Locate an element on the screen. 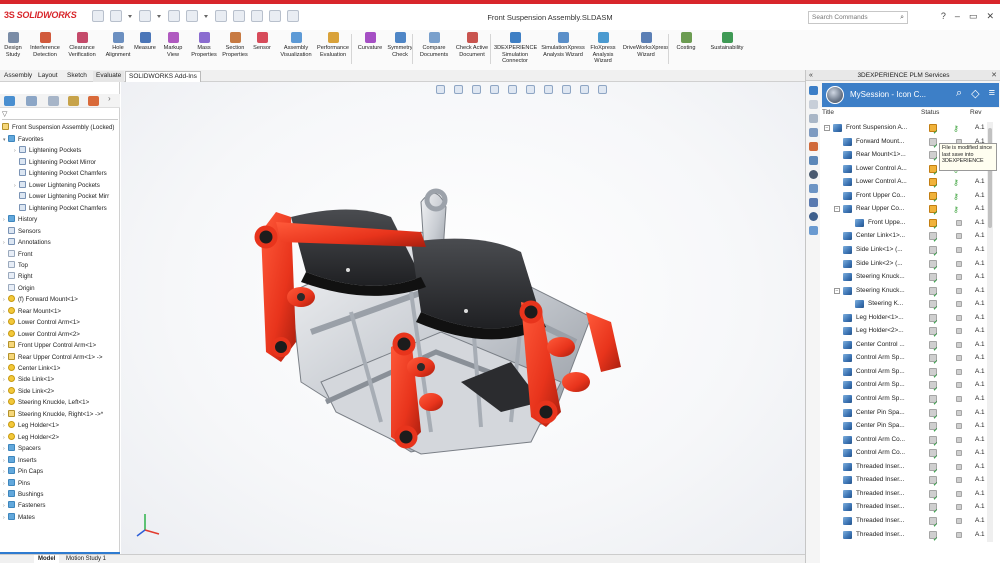 This screenshot has height=563, width=1000. tree-item: › Steering Knuckle, Left<1> is located at coordinates (60, 402).